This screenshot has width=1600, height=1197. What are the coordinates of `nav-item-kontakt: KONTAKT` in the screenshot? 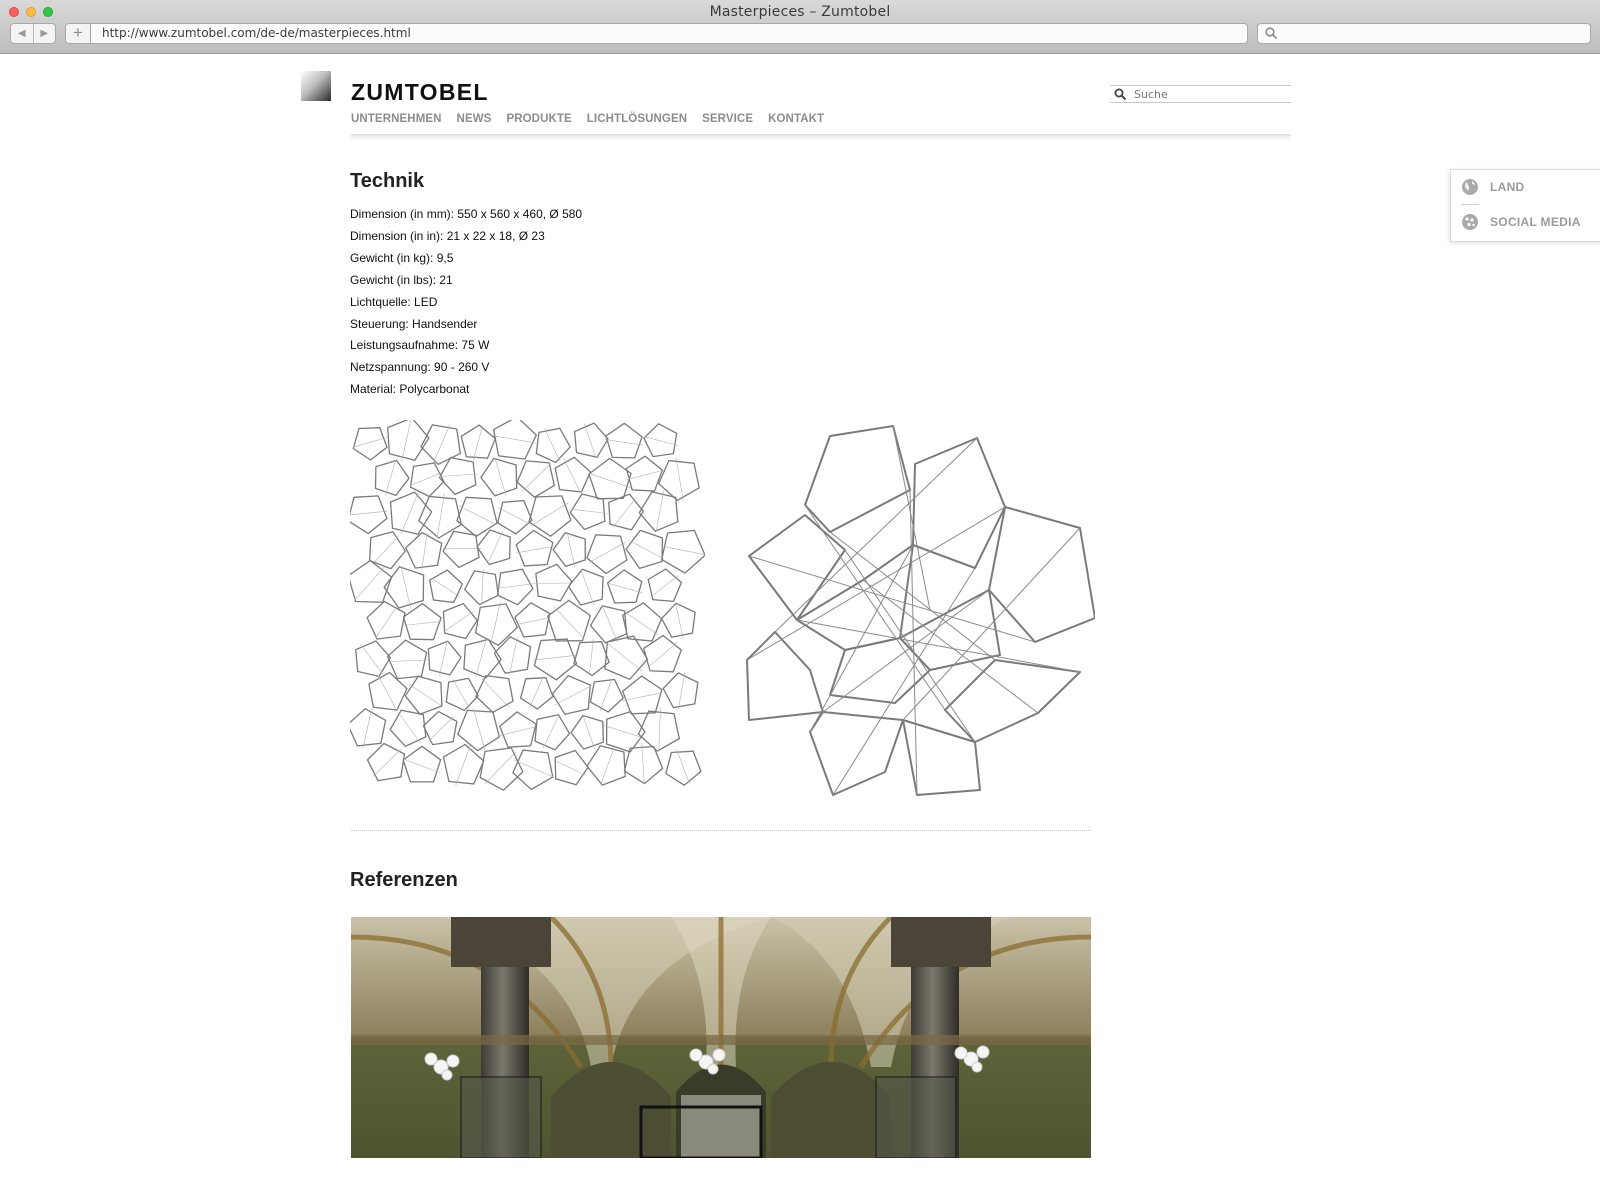 It's located at (796, 119).